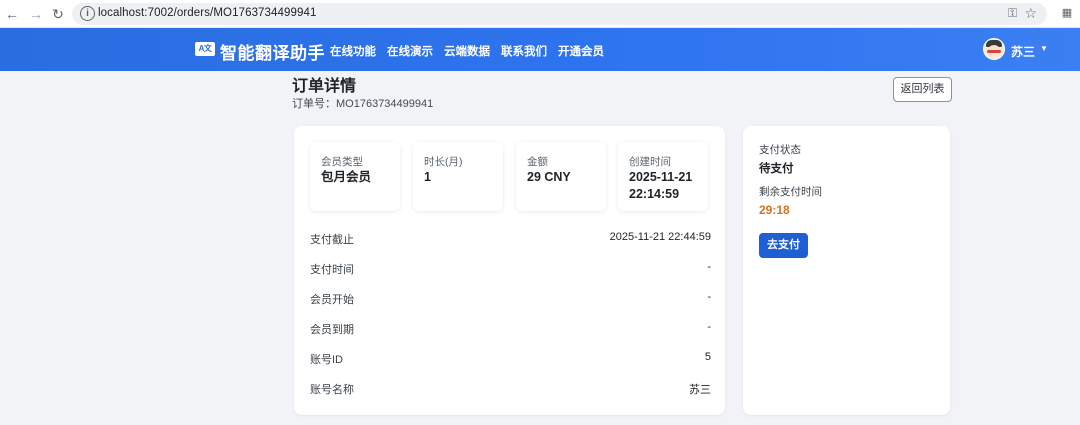 This screenshot has width=1080, height=425. What do you see at coordinates (660, 237) in the screenshot?
I see `detail-value: 2025-11-21 22:44:59` at bounding box center [660, 237].